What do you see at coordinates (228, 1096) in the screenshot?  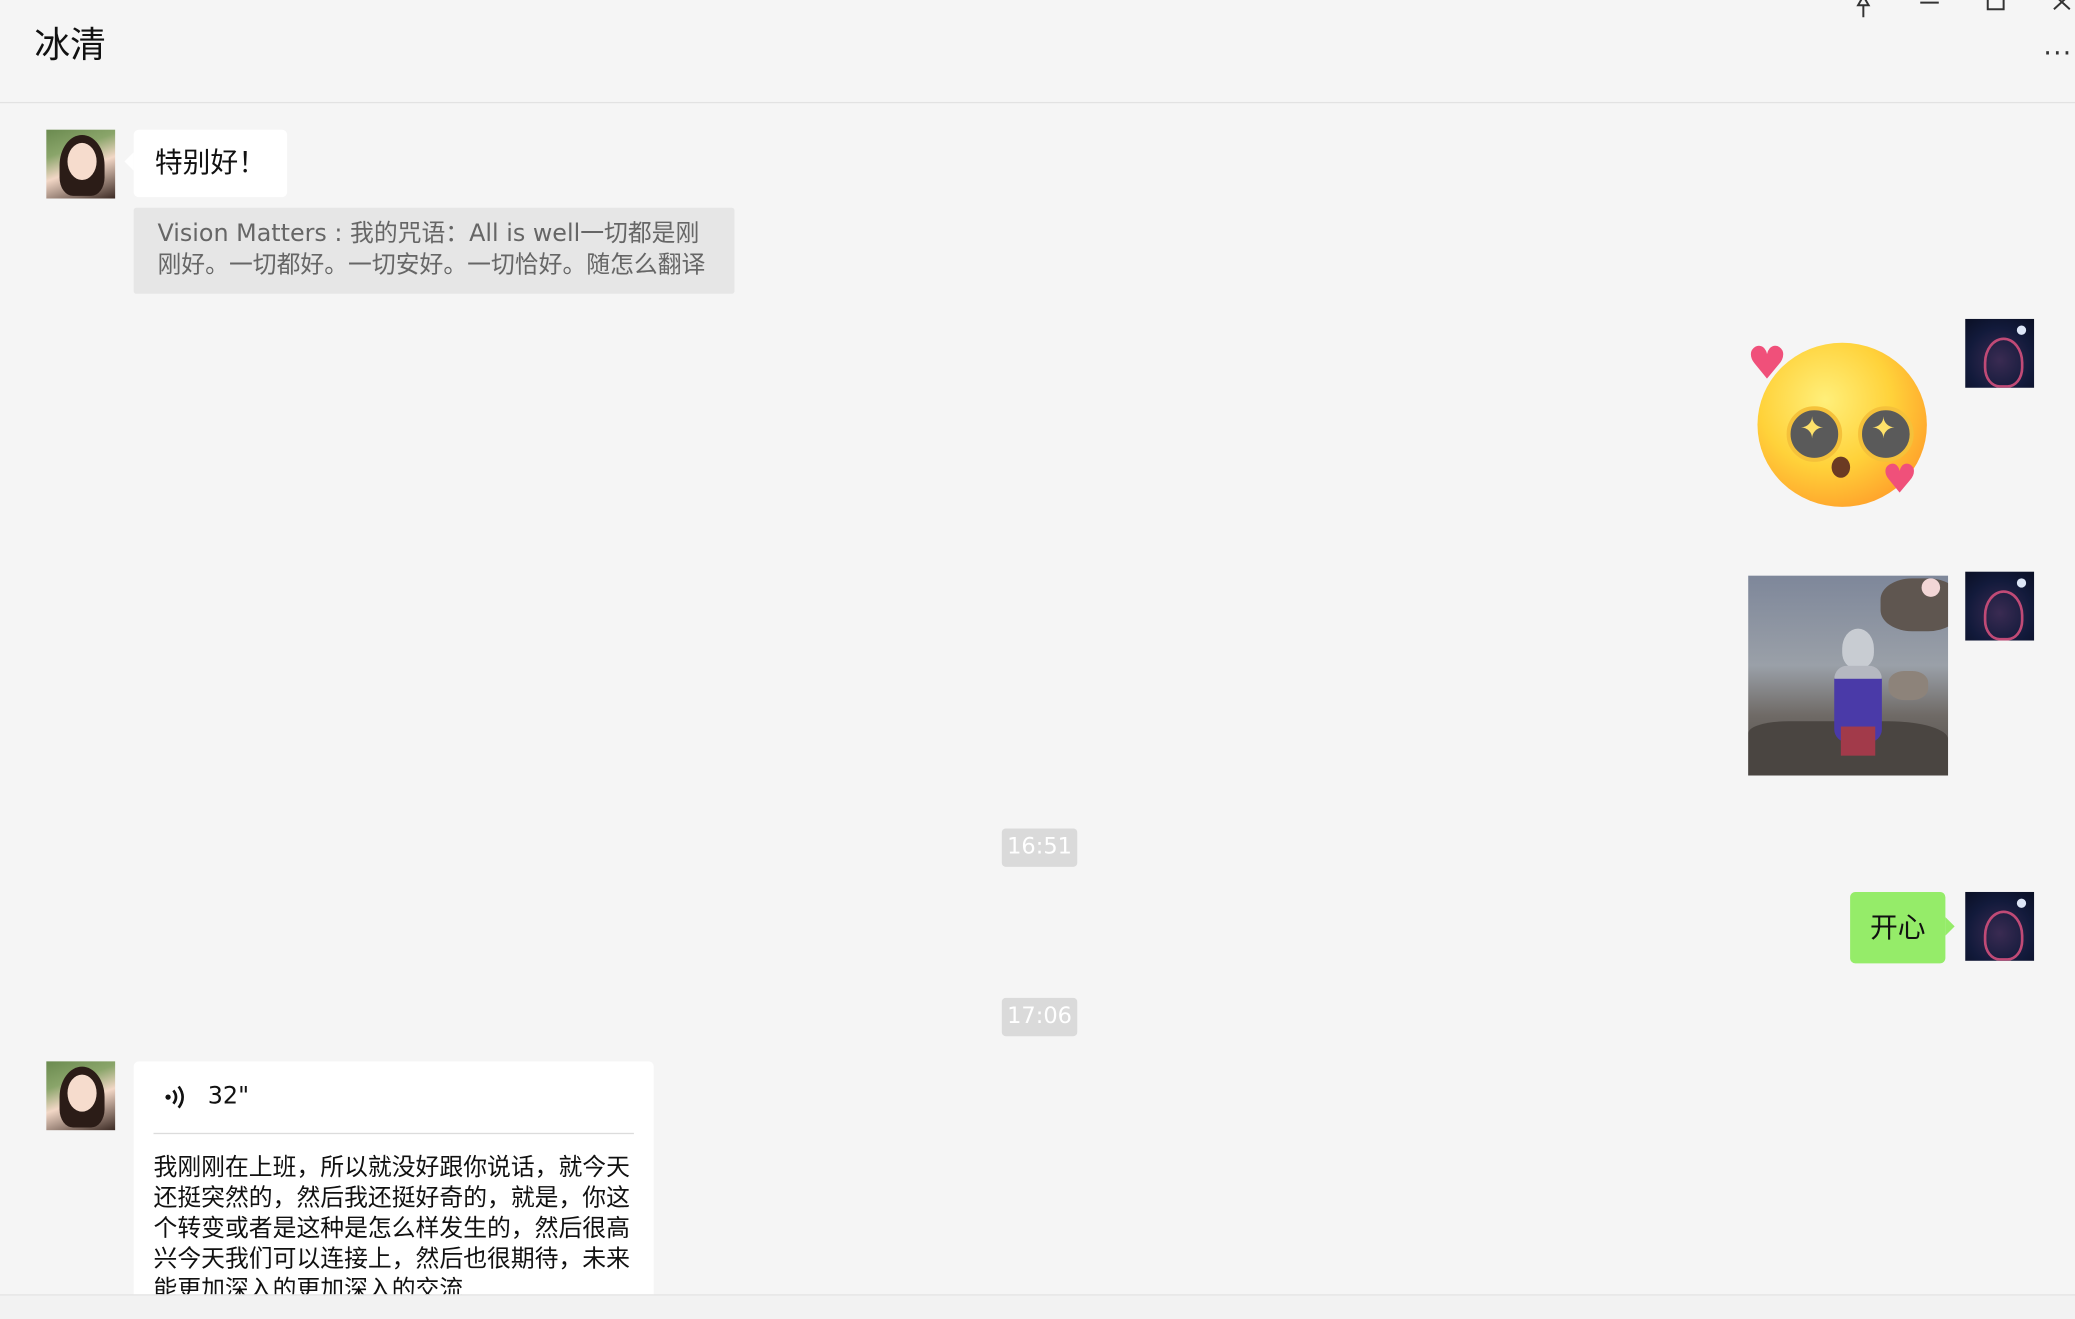 I see `voice-duration: 32"` at bounding box center [228, 1096].